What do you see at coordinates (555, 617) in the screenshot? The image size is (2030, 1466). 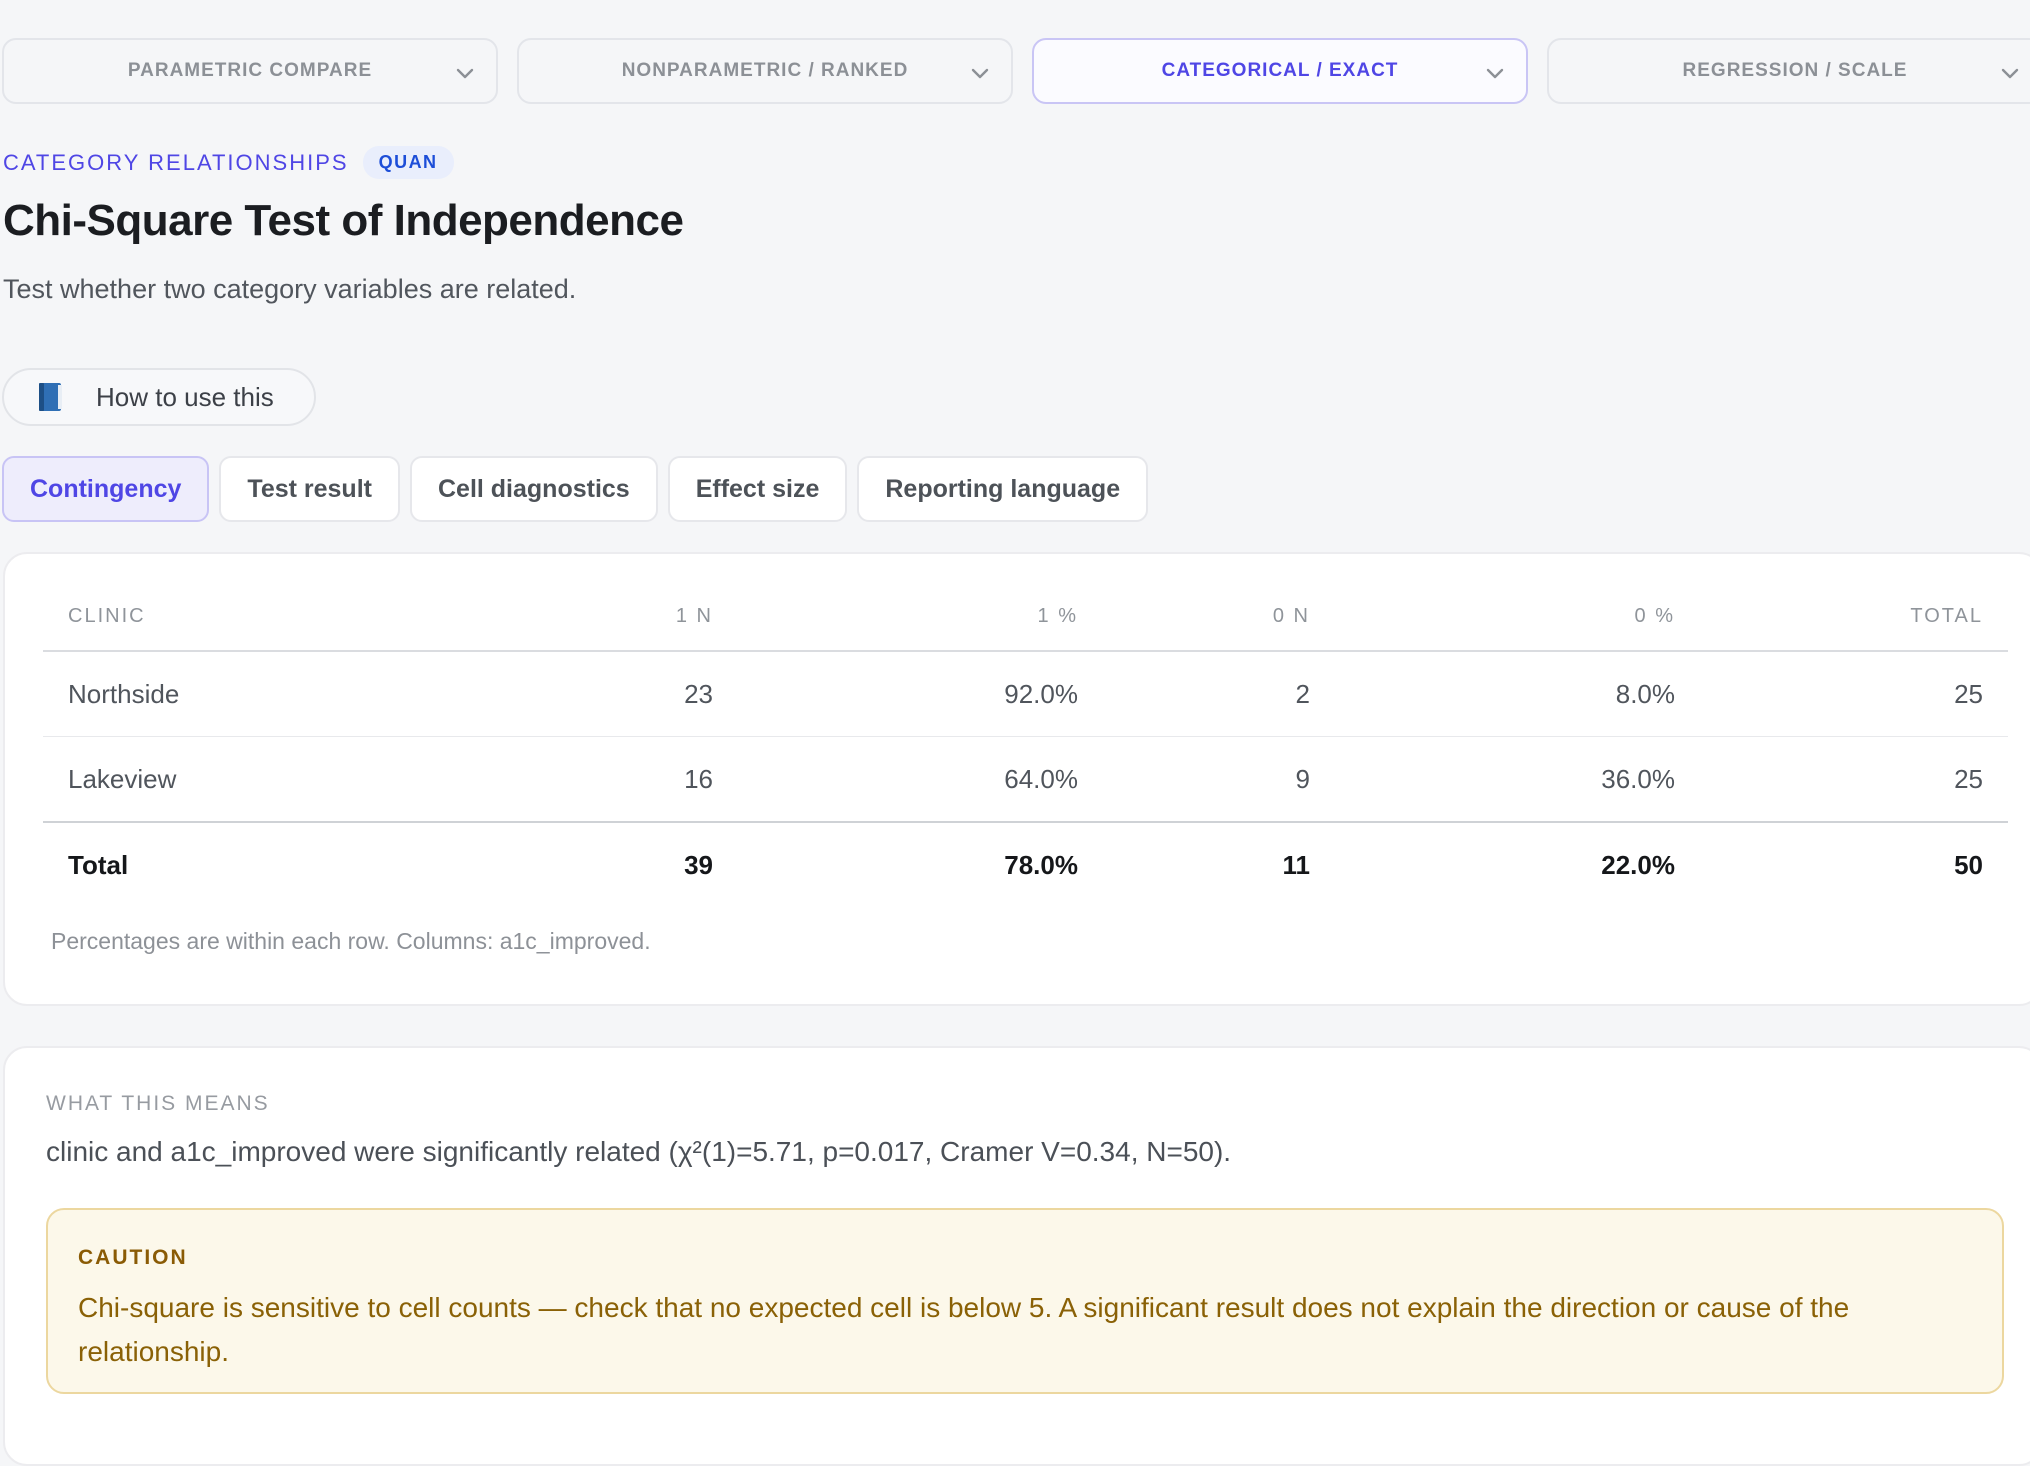 I see `column-header-1-n: 1 N` at bounding box center [555, 617].